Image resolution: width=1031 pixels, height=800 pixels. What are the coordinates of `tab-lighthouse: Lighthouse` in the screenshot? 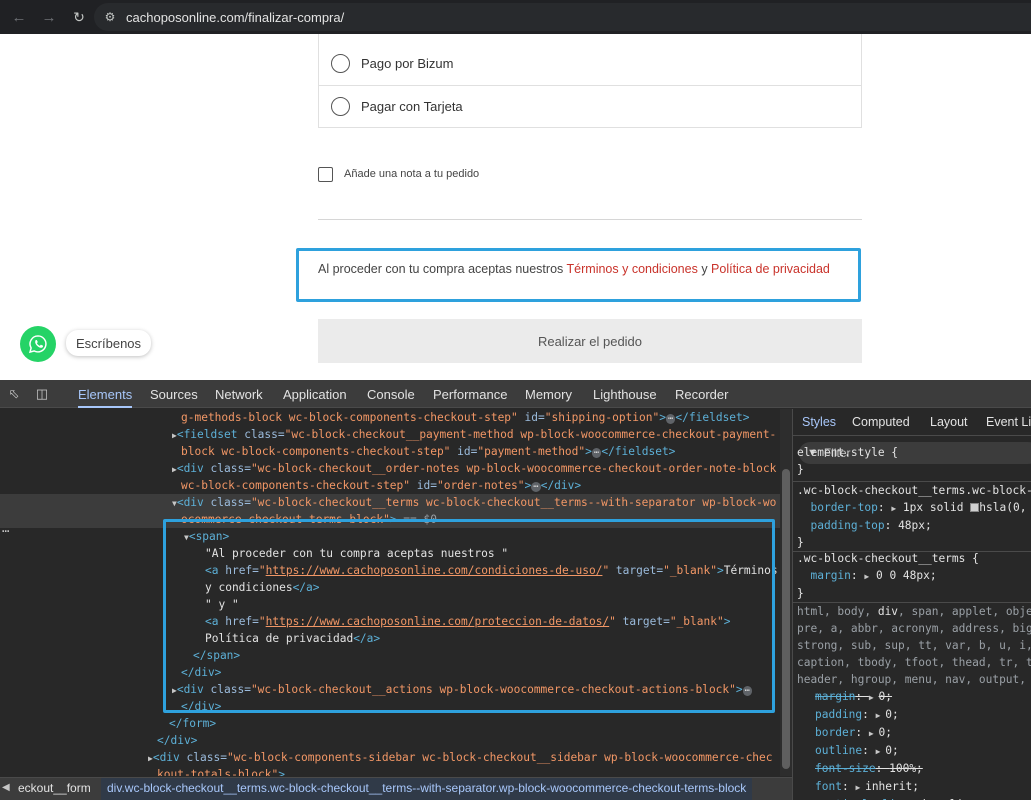 It's located at (625, 394).